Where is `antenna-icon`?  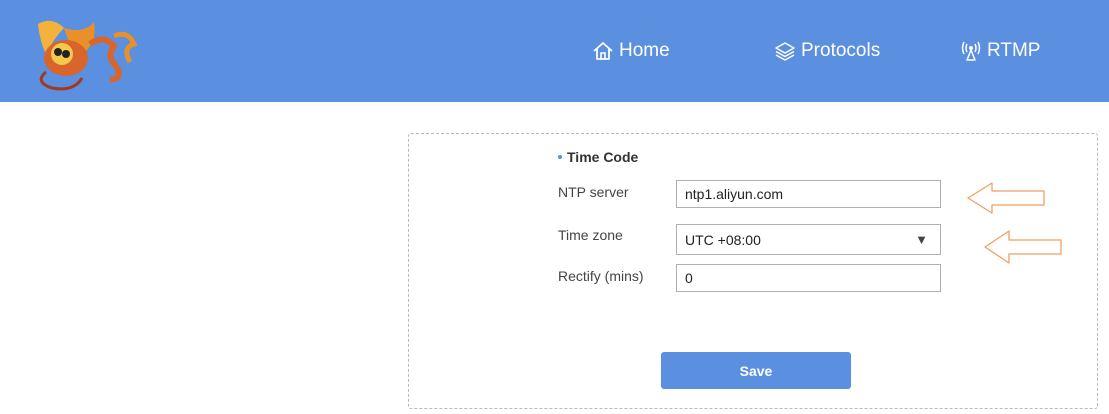
antenna-icon is located at coordinates (971, 51).